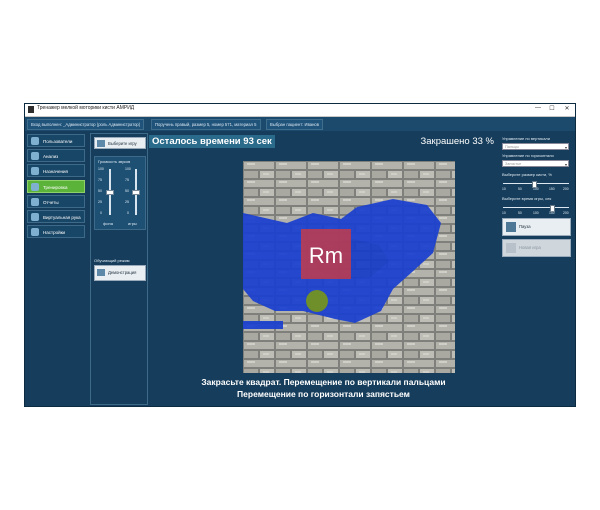 The image size is (600, 510). What do you see at coordinates (51, 156) in the screenshot?
I see `sidebar-item-label: Анализ` at bounding box center [51, 156].